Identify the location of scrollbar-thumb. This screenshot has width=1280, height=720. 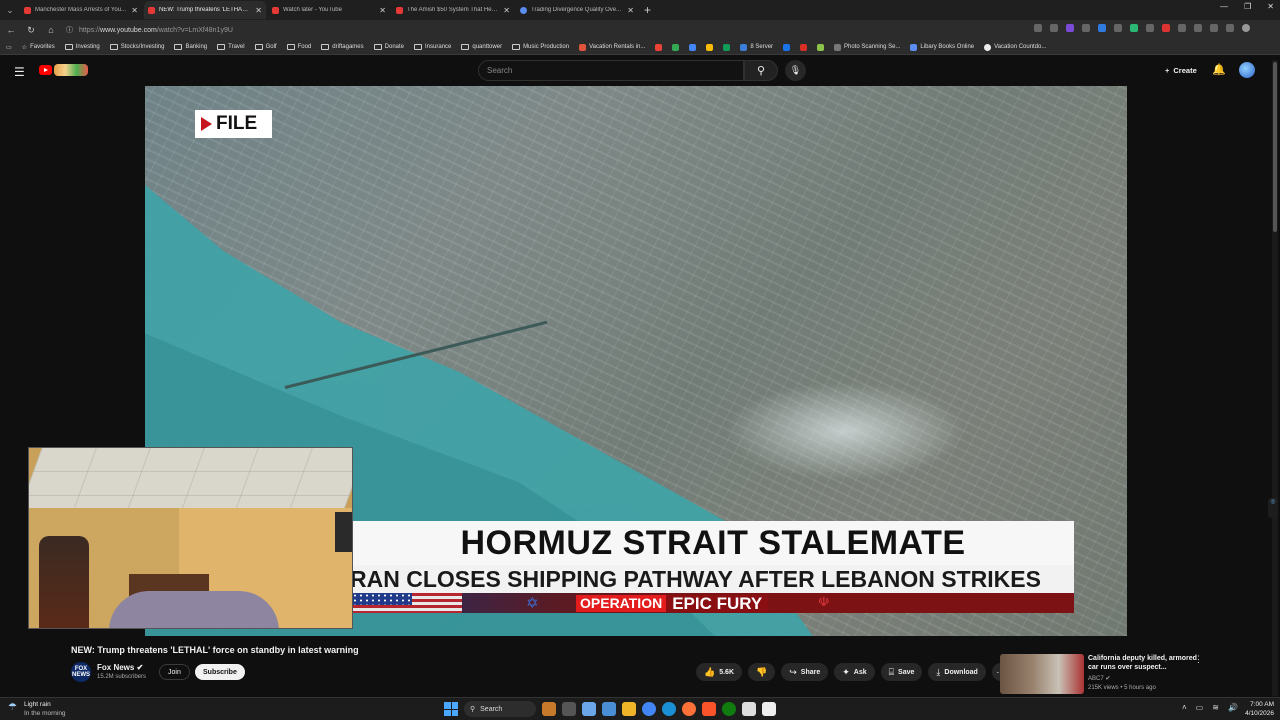
(1275, 147).